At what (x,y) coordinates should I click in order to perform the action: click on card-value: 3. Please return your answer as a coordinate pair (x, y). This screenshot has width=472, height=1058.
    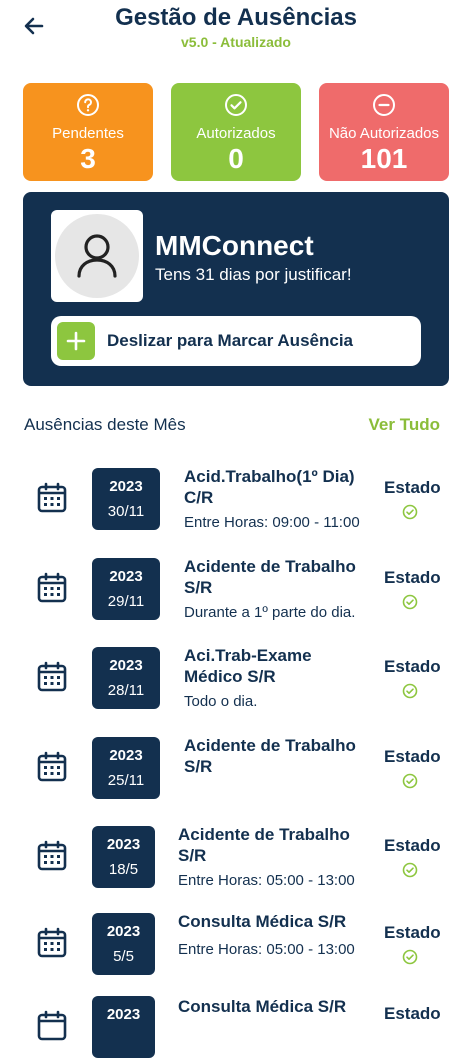
    Looking at the image, I should click on (88, 158).